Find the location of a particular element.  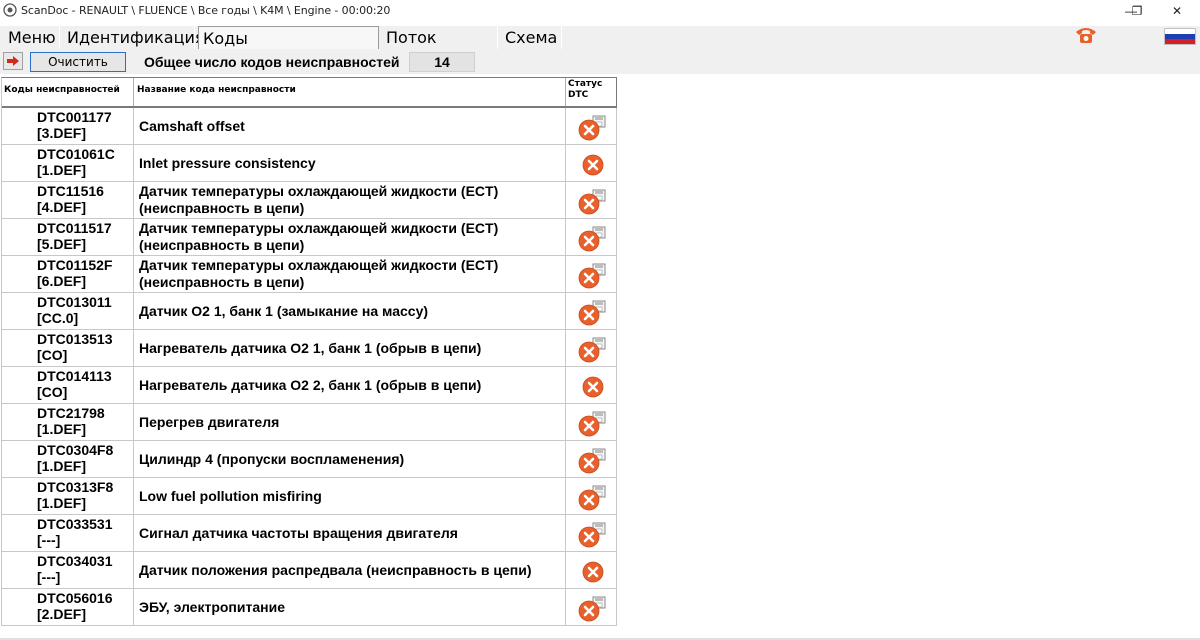

dtc-name: Перегрев двигателя is located at coordinates (209, 421).